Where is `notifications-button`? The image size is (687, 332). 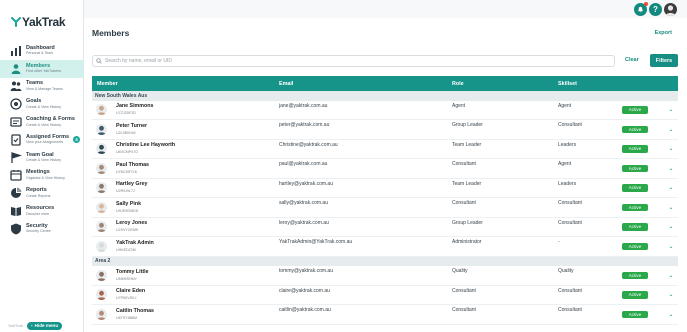
notifications-button is located at coordinates (641, 9).